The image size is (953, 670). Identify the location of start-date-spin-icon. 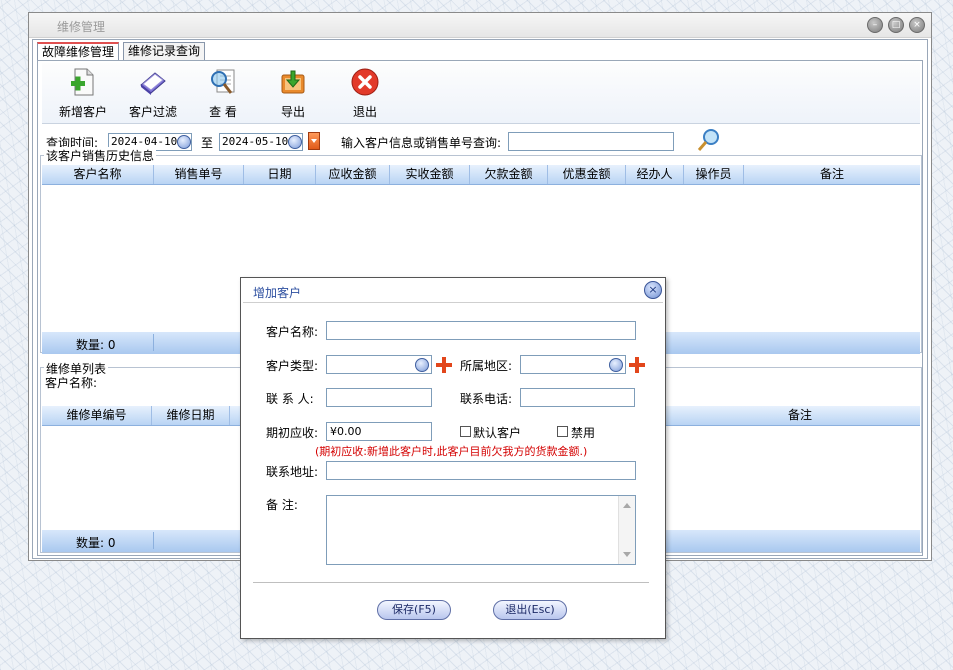
(184, 142).